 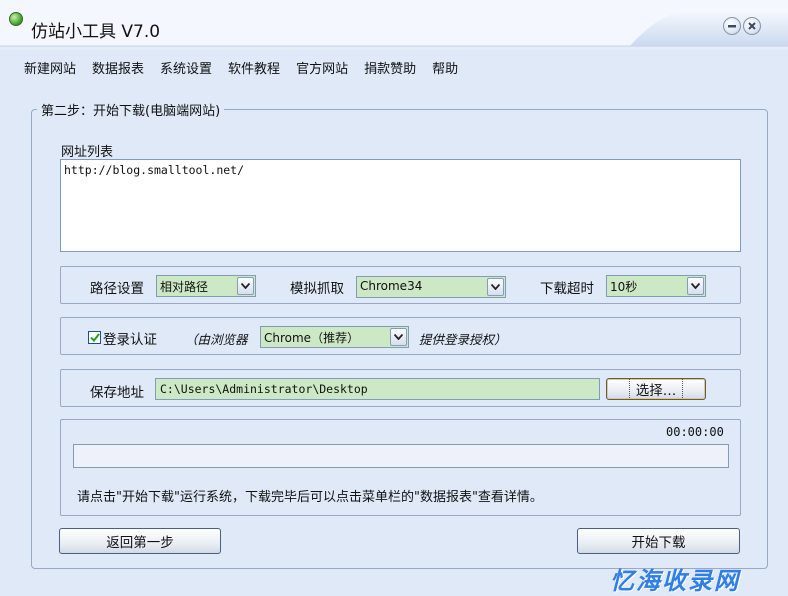 I want to click on group-title: 第二步：开始下载(电脑端网站), so click(x=131, y=109).